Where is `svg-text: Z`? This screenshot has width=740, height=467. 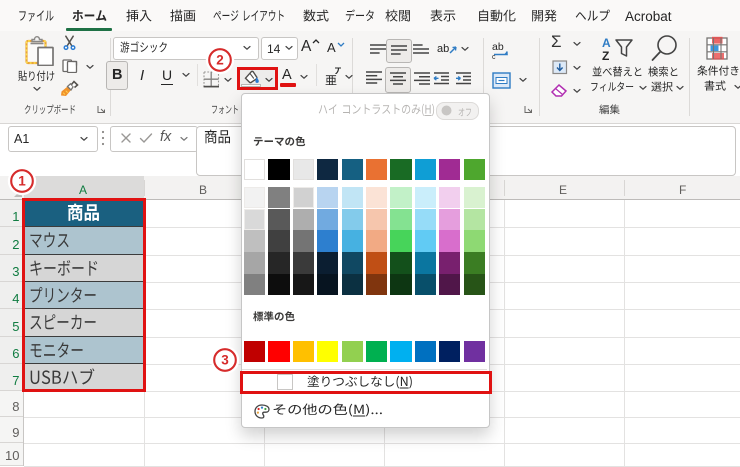 svg-text: Z is located at coordinates (605, 55).